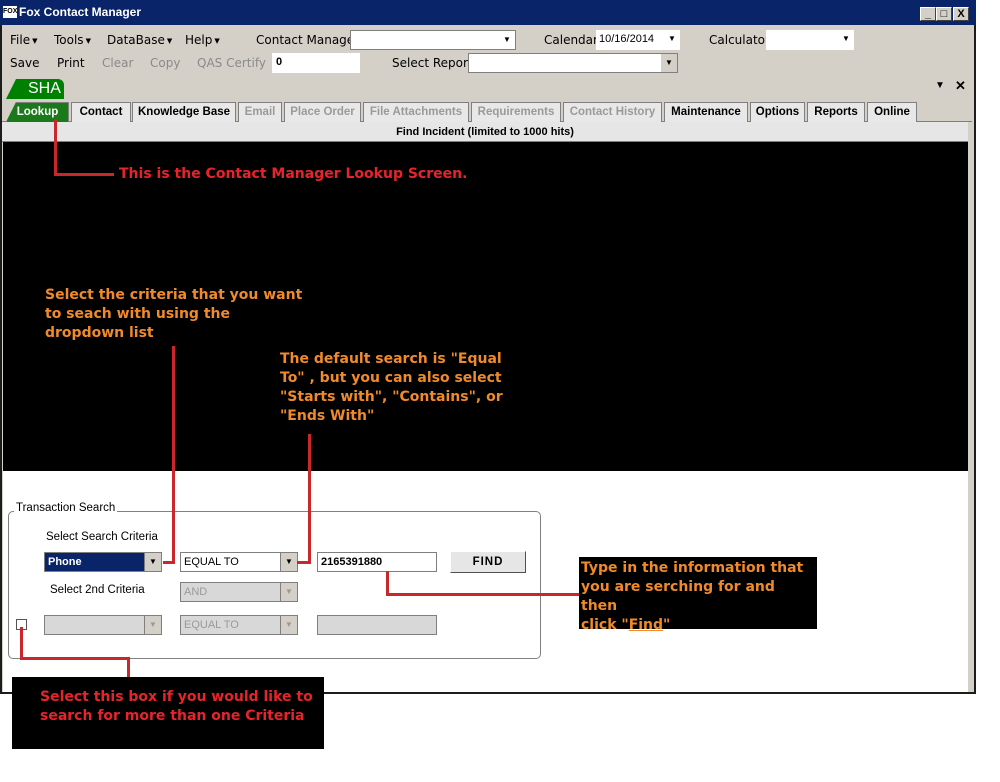 The height and width of the screenshot is (782, 1000). What do you see at coordinates (573, 63) in the screenshot?
I see `select-report-dropdown: ▼` at bounding box center [573, 63].